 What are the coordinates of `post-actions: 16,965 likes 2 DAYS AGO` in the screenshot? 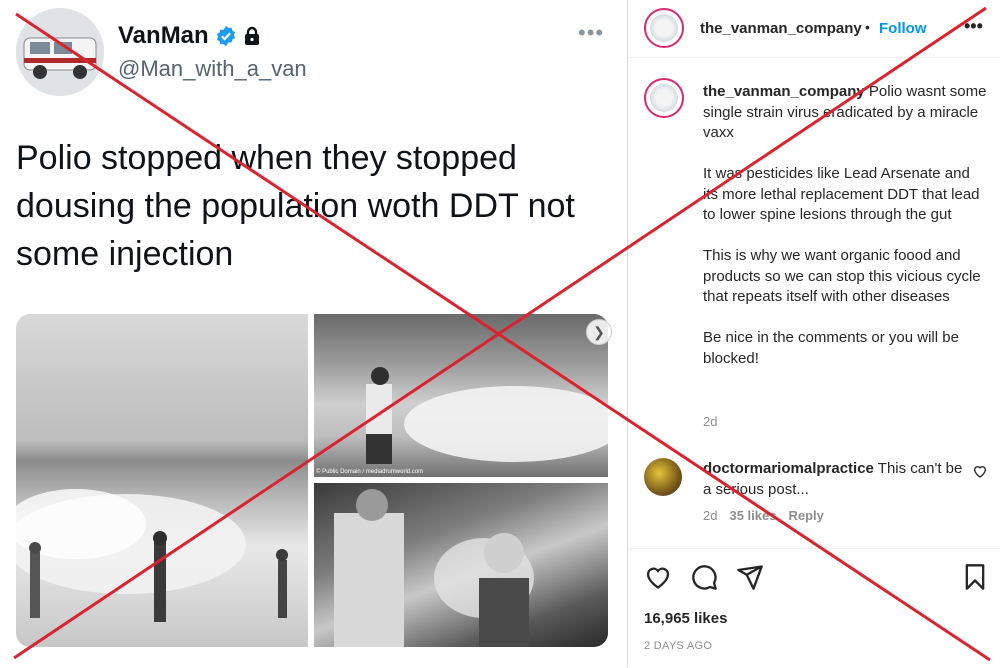 It's located at (814, 608).